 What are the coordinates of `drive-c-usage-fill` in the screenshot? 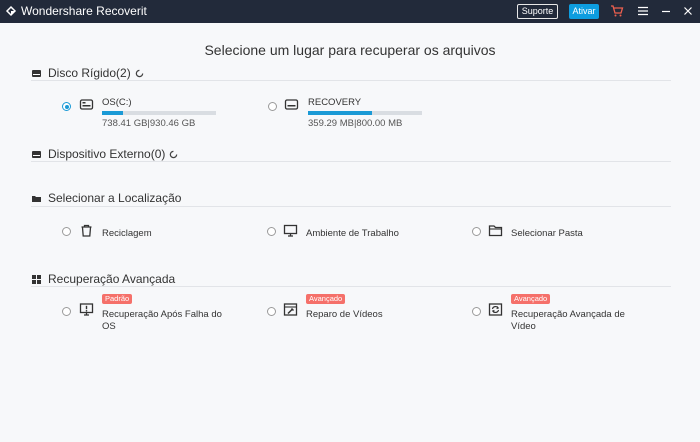 It's located at (112, 113).